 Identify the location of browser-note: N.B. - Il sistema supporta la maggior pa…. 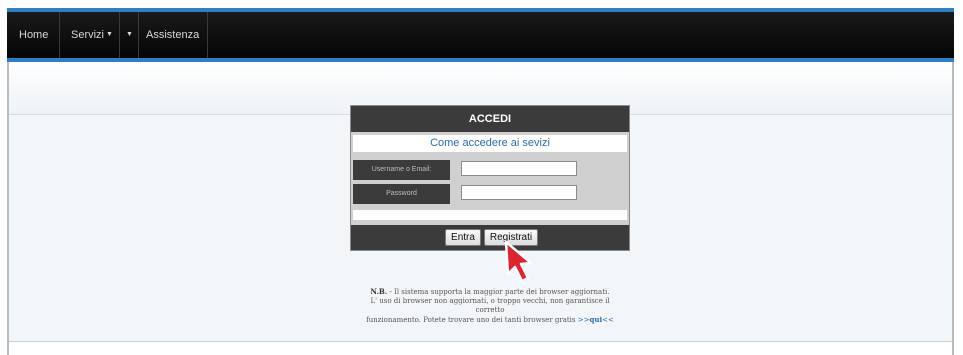
(490, 306).